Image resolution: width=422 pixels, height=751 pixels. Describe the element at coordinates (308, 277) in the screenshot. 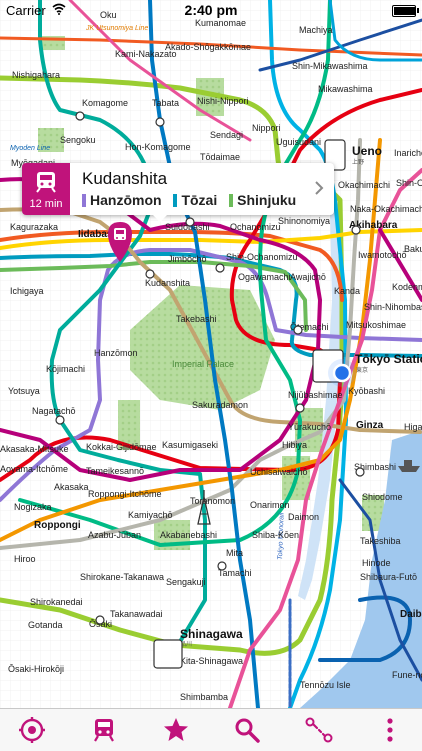

I see `station-awajicho: Awajichō` at that location.